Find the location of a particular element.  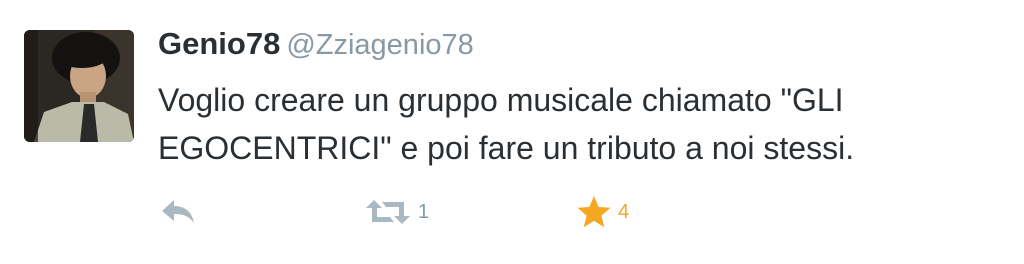

user-handle: @Zziagenio78 is located at coordinates (379, 45).